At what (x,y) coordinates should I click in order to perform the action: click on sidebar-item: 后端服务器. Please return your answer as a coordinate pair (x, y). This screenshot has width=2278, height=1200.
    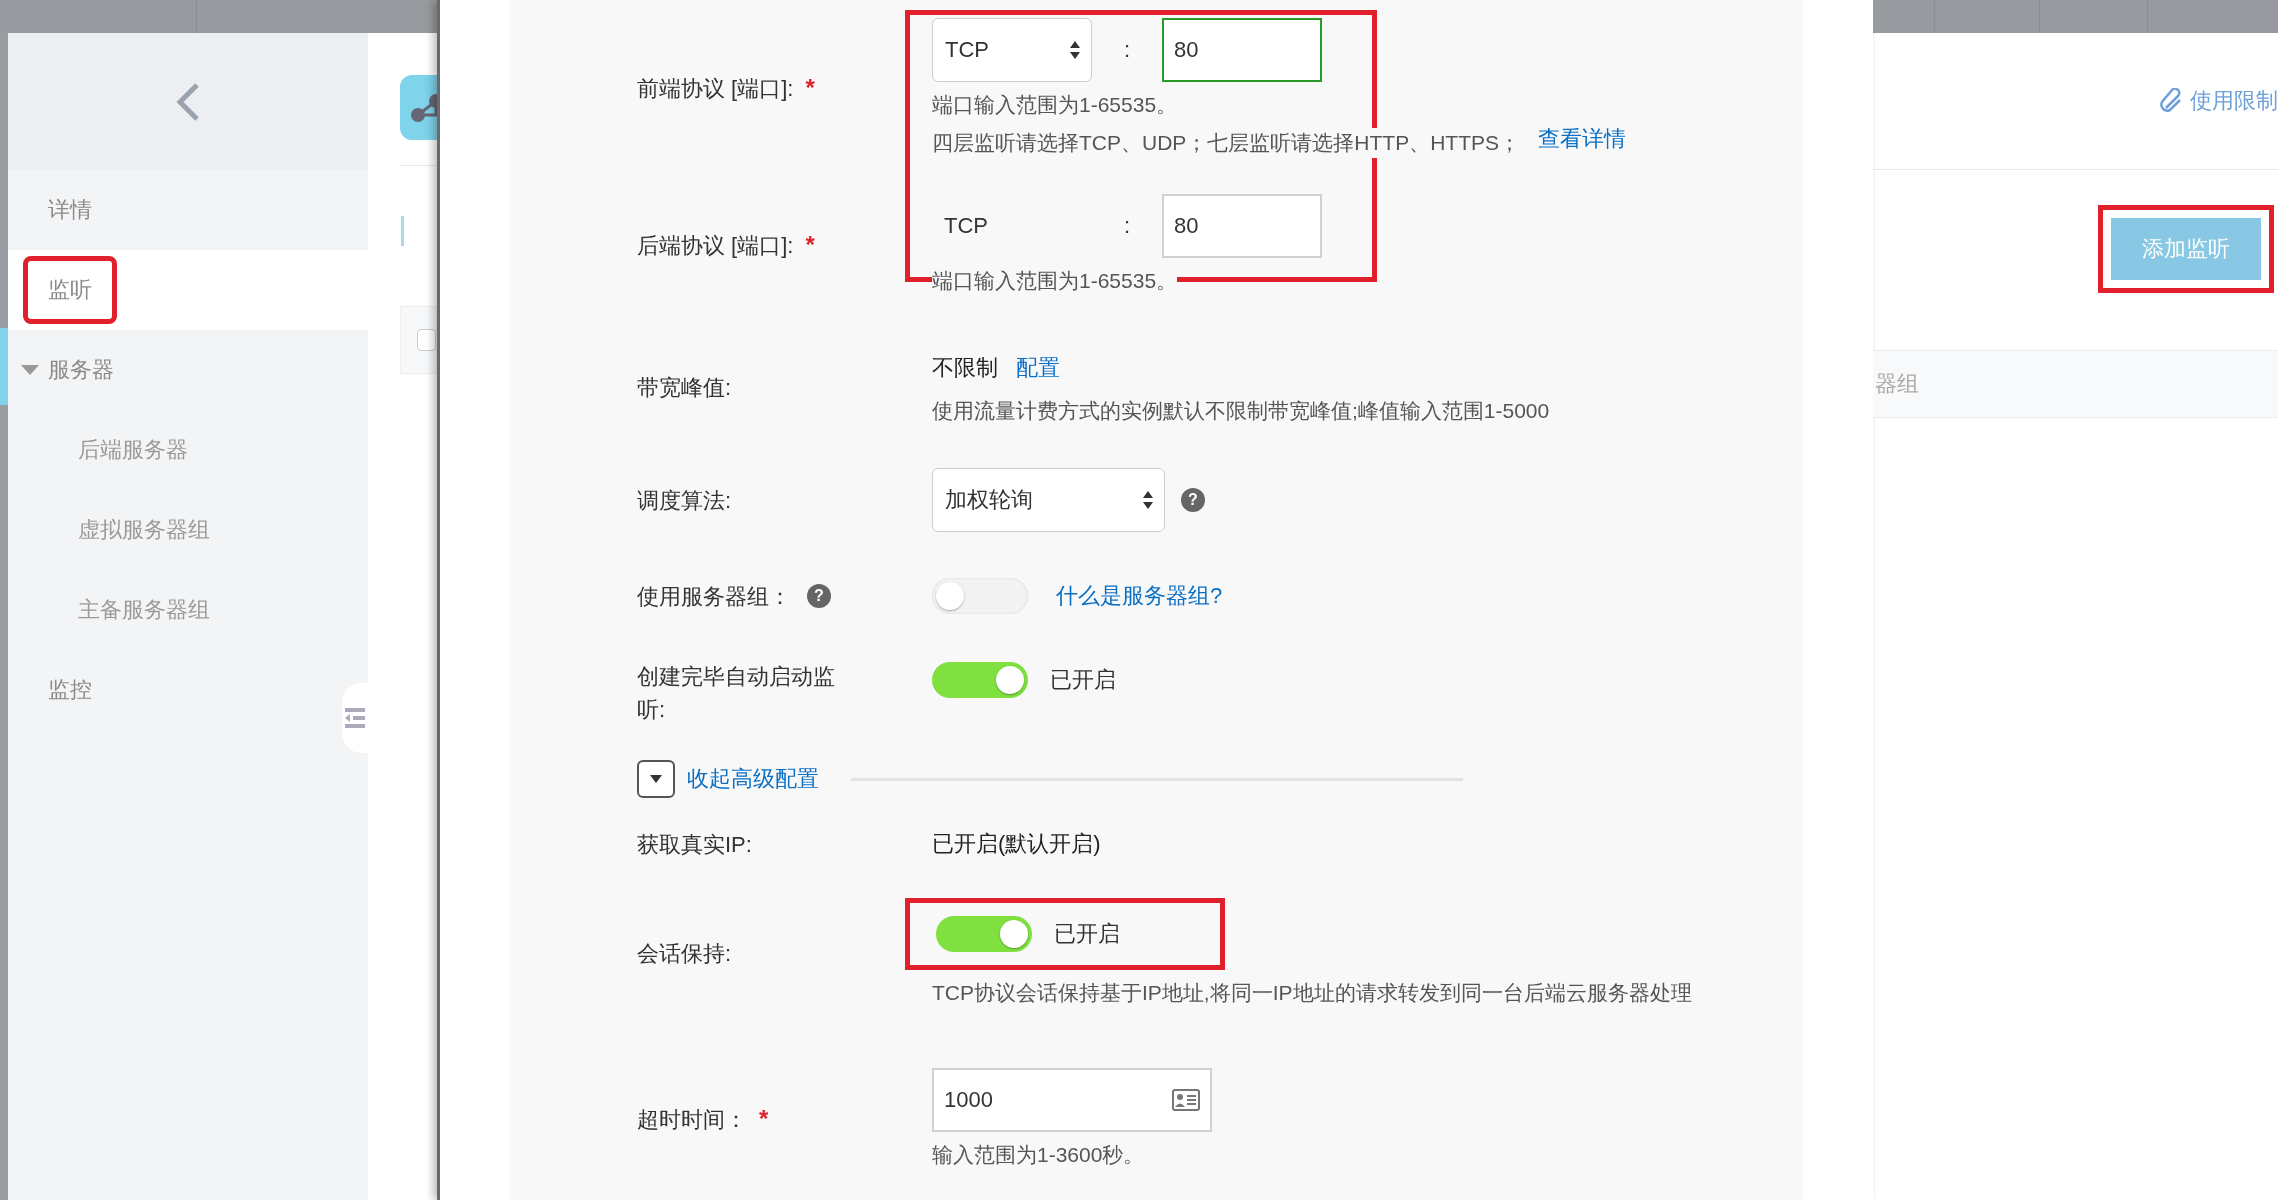
    Looking at the image, I should click on (173, 450).